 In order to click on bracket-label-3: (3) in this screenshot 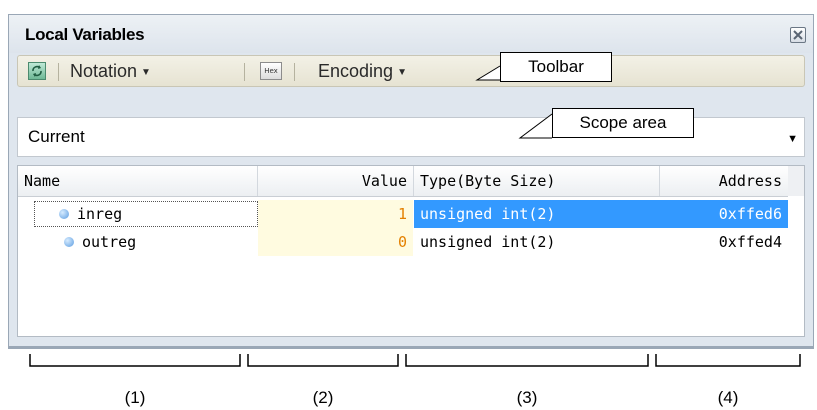, I will do `click(527, 397)`.